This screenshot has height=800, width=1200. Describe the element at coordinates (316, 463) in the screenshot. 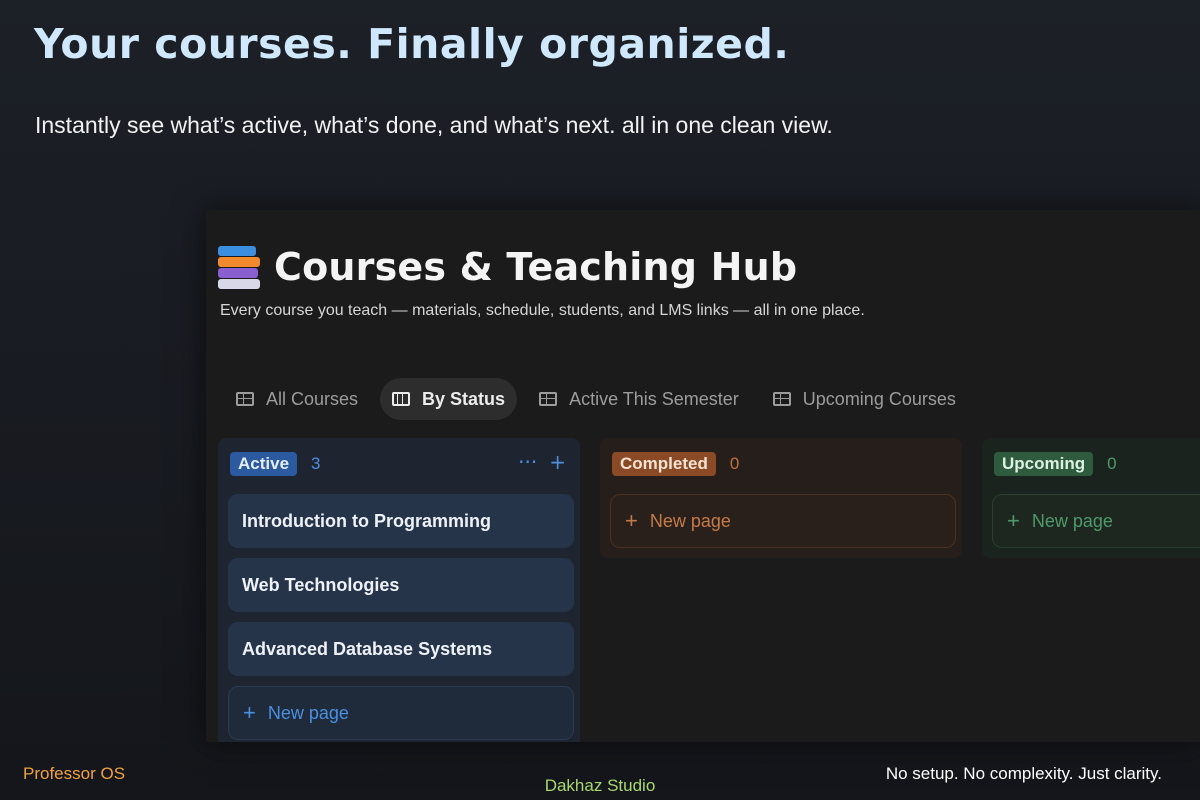

I see `column-count: 3` at that location.